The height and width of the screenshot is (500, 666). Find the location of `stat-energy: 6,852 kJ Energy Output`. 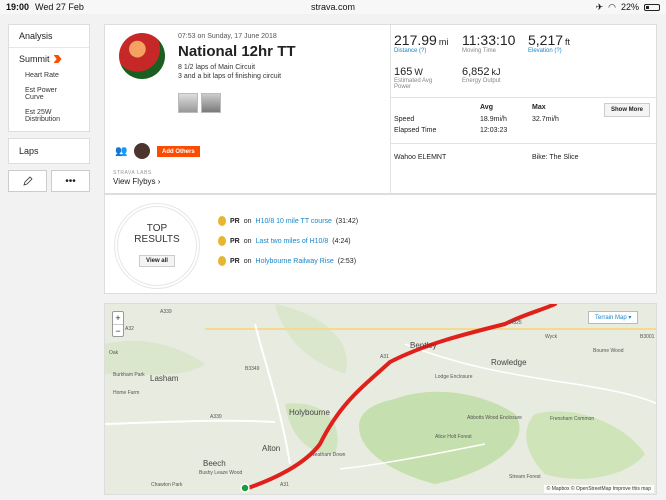

stat-energy: 6,852 kJ Energy Output is located at coordinates (481, 75).